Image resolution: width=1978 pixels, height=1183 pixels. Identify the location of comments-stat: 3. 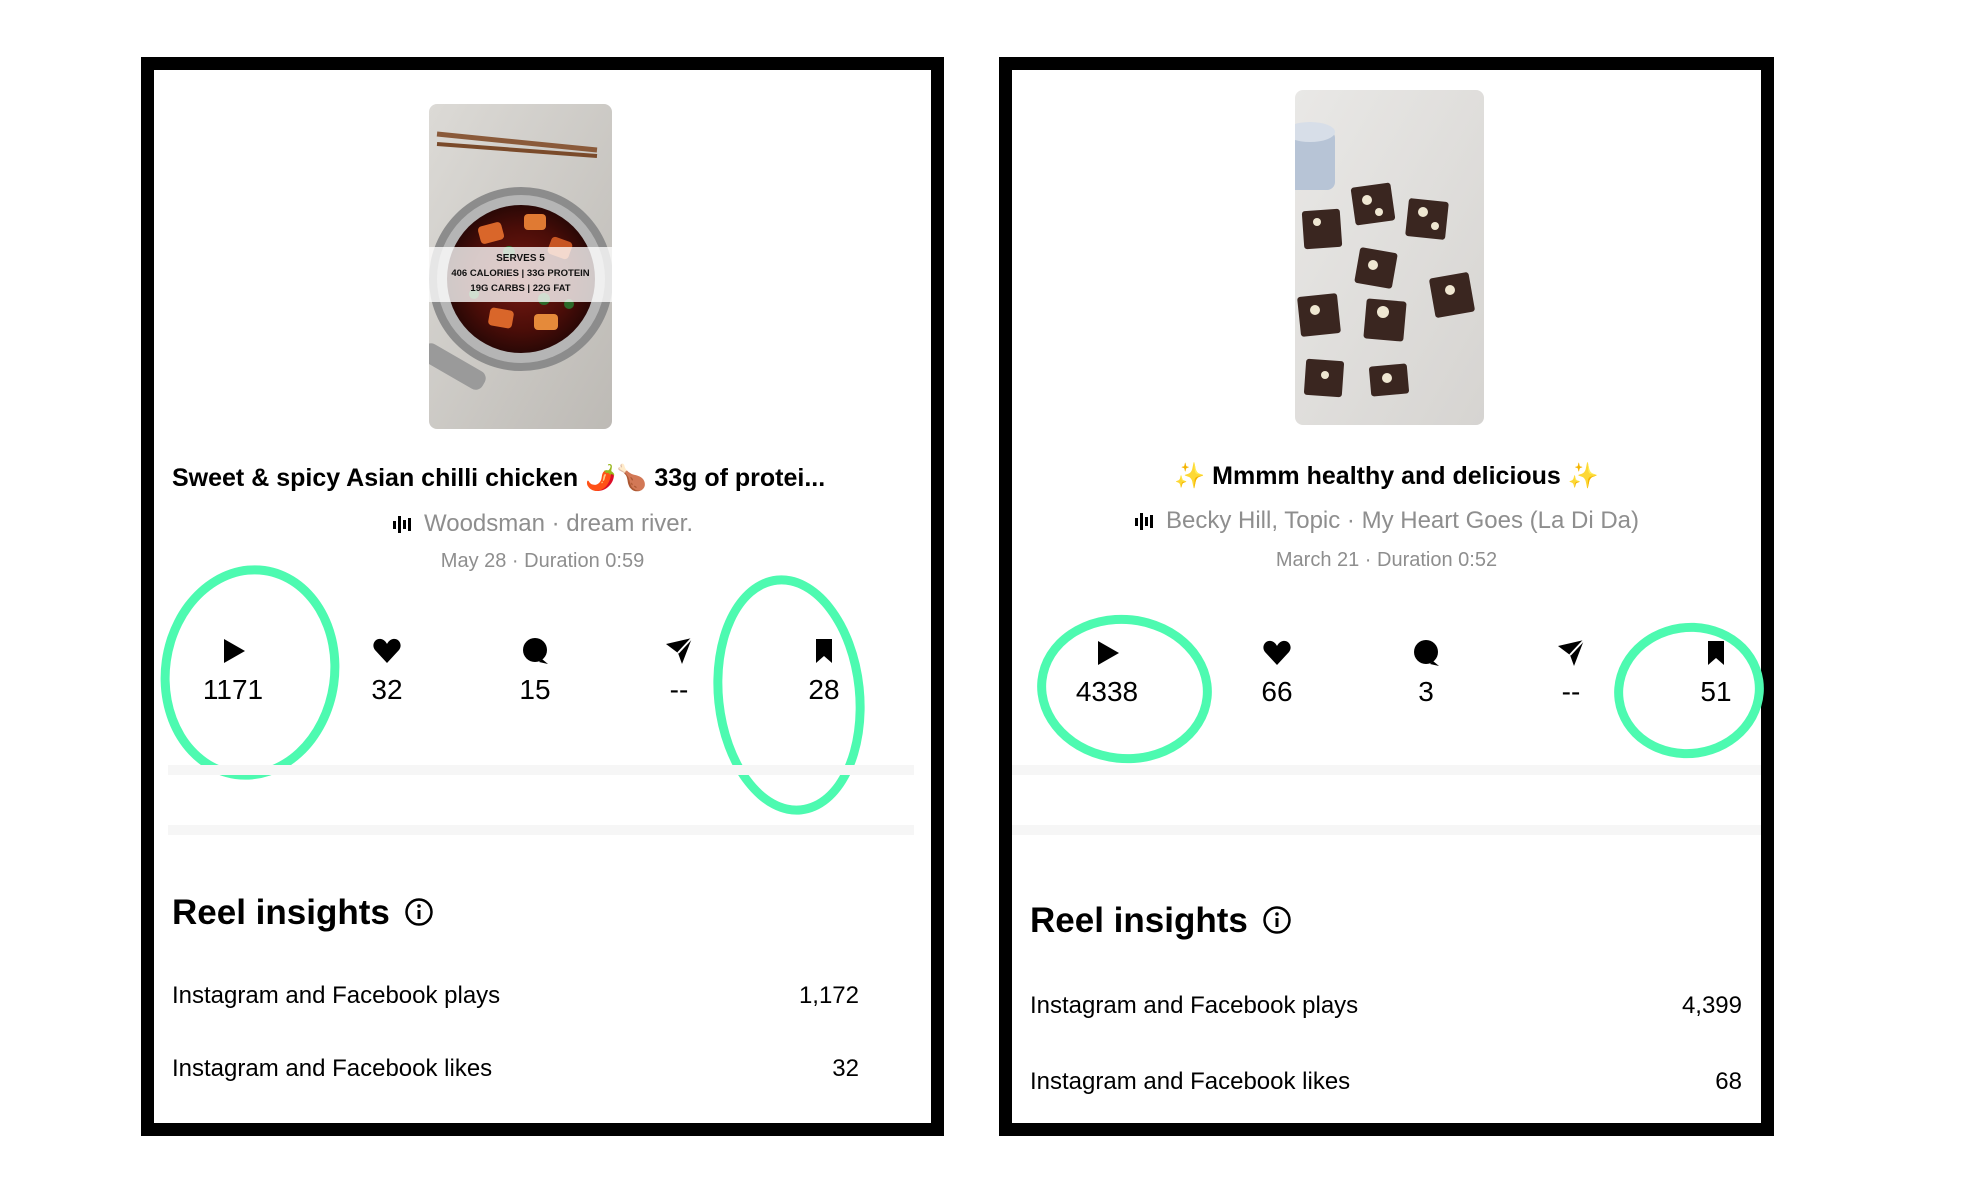
(1426, 673).